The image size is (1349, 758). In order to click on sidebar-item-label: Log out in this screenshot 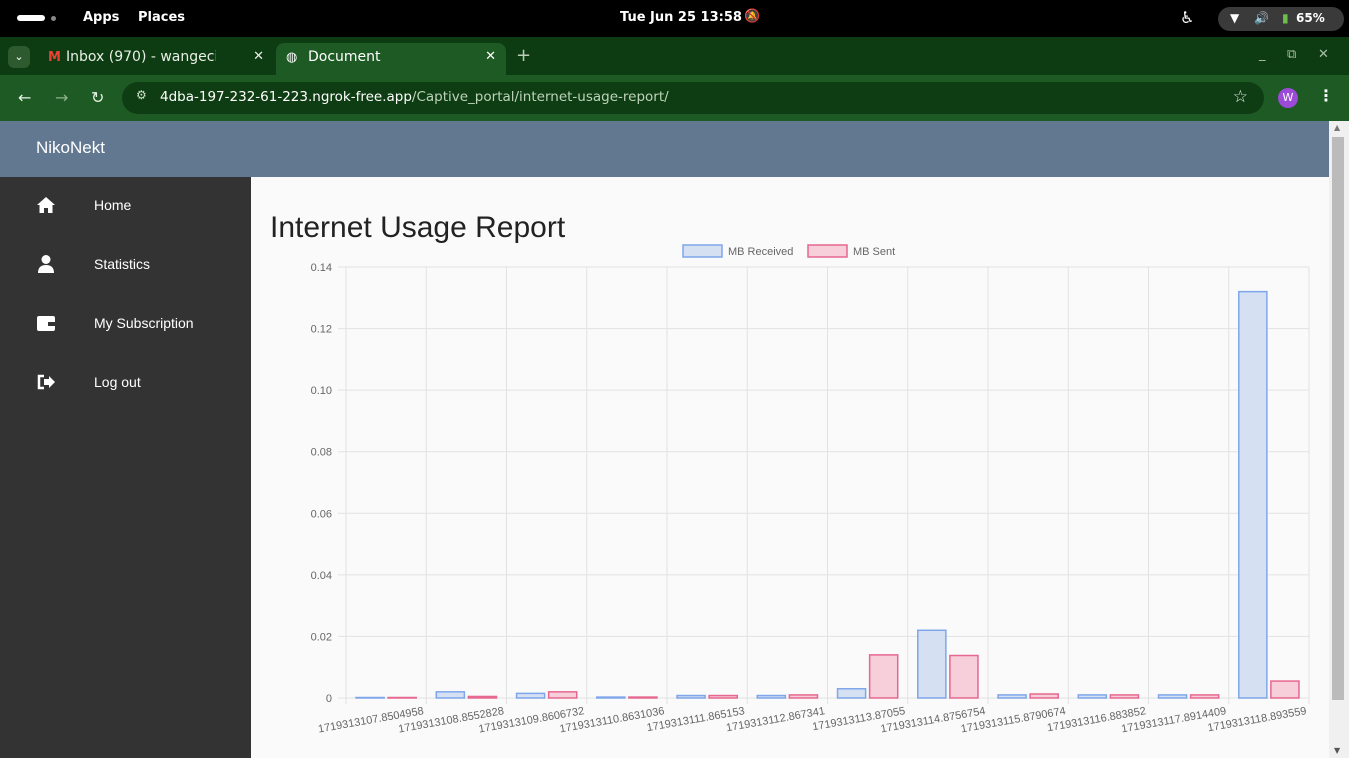, I will do `click(117, 382)`.